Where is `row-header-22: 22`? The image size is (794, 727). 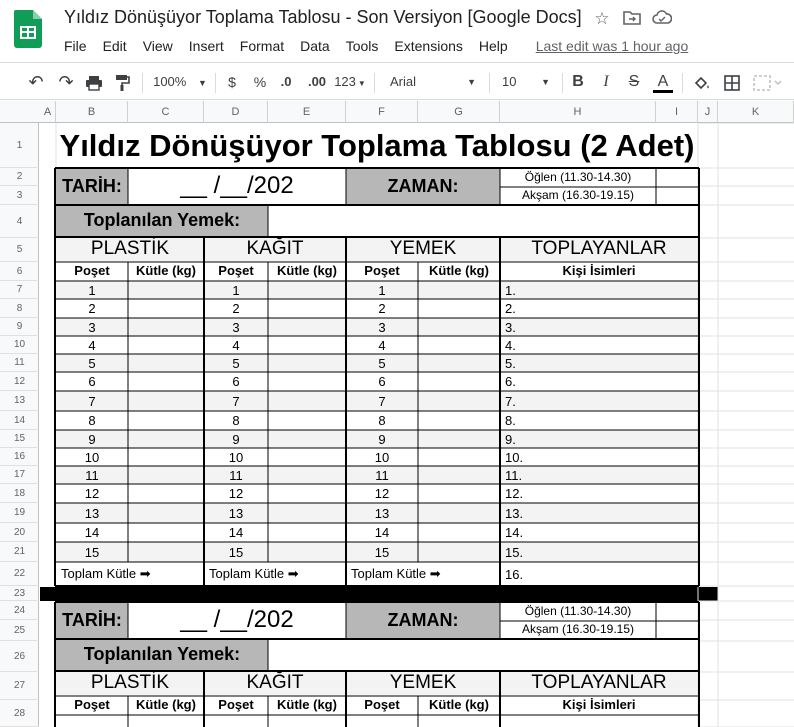
row-header-22: 22 is located at coordinates (19, 574).